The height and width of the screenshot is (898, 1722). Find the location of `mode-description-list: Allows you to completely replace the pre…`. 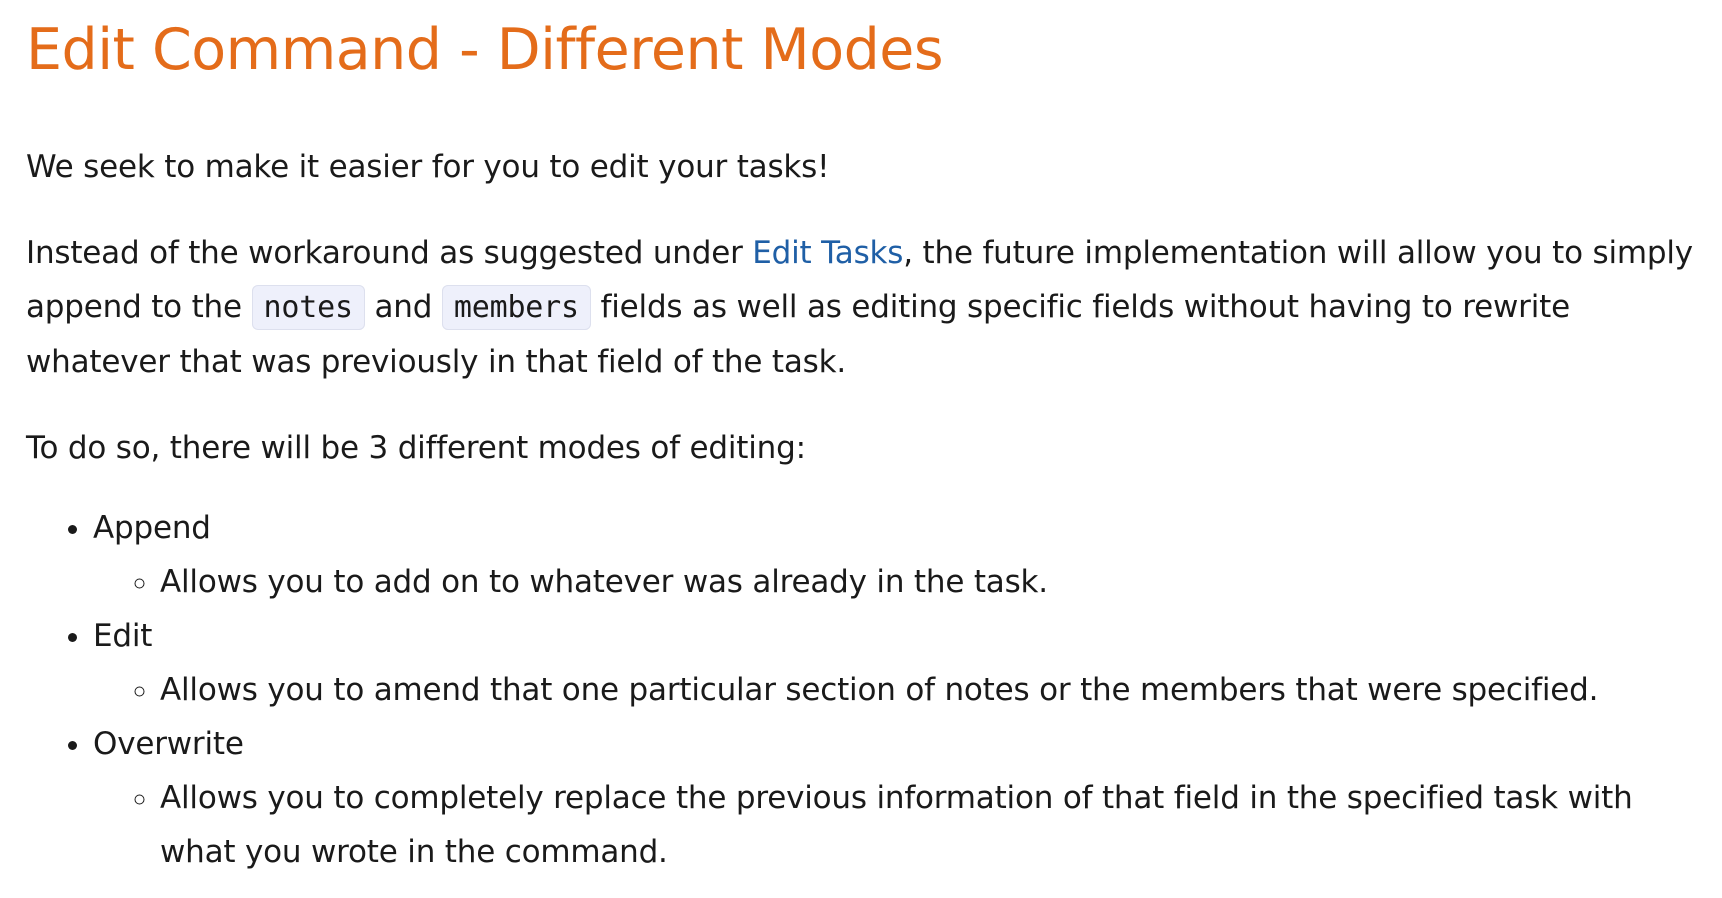

mode-description-list: Allows you to completely replace the pre… is located at coordinates (894, 825).